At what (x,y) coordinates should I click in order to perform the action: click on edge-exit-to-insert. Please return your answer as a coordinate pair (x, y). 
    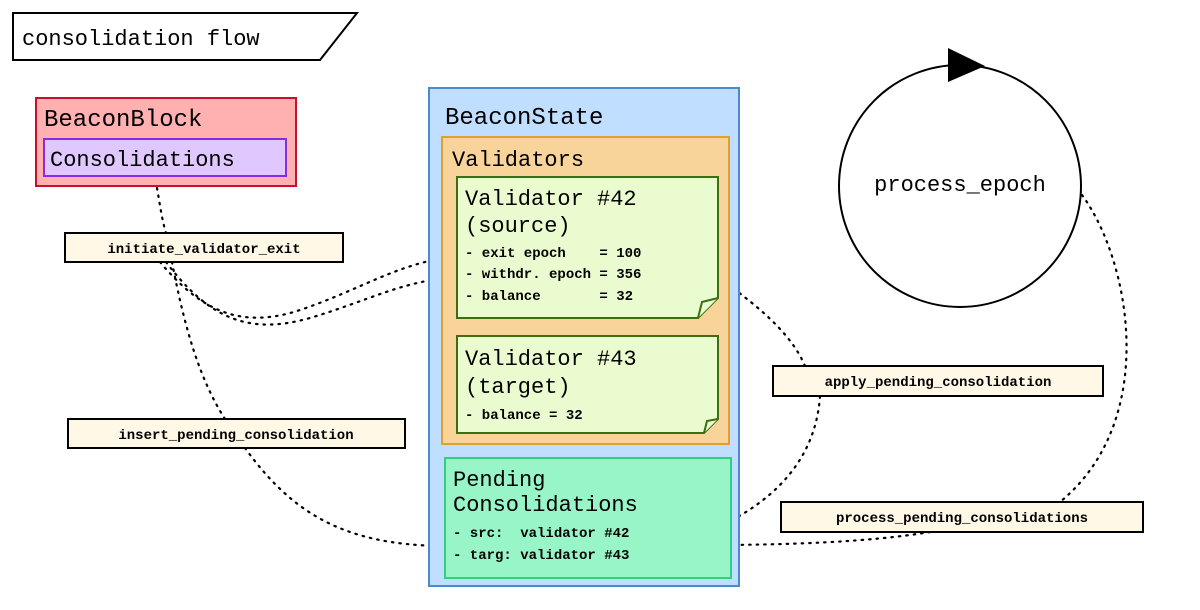
    Looking at the image, I should click on (198, 340).